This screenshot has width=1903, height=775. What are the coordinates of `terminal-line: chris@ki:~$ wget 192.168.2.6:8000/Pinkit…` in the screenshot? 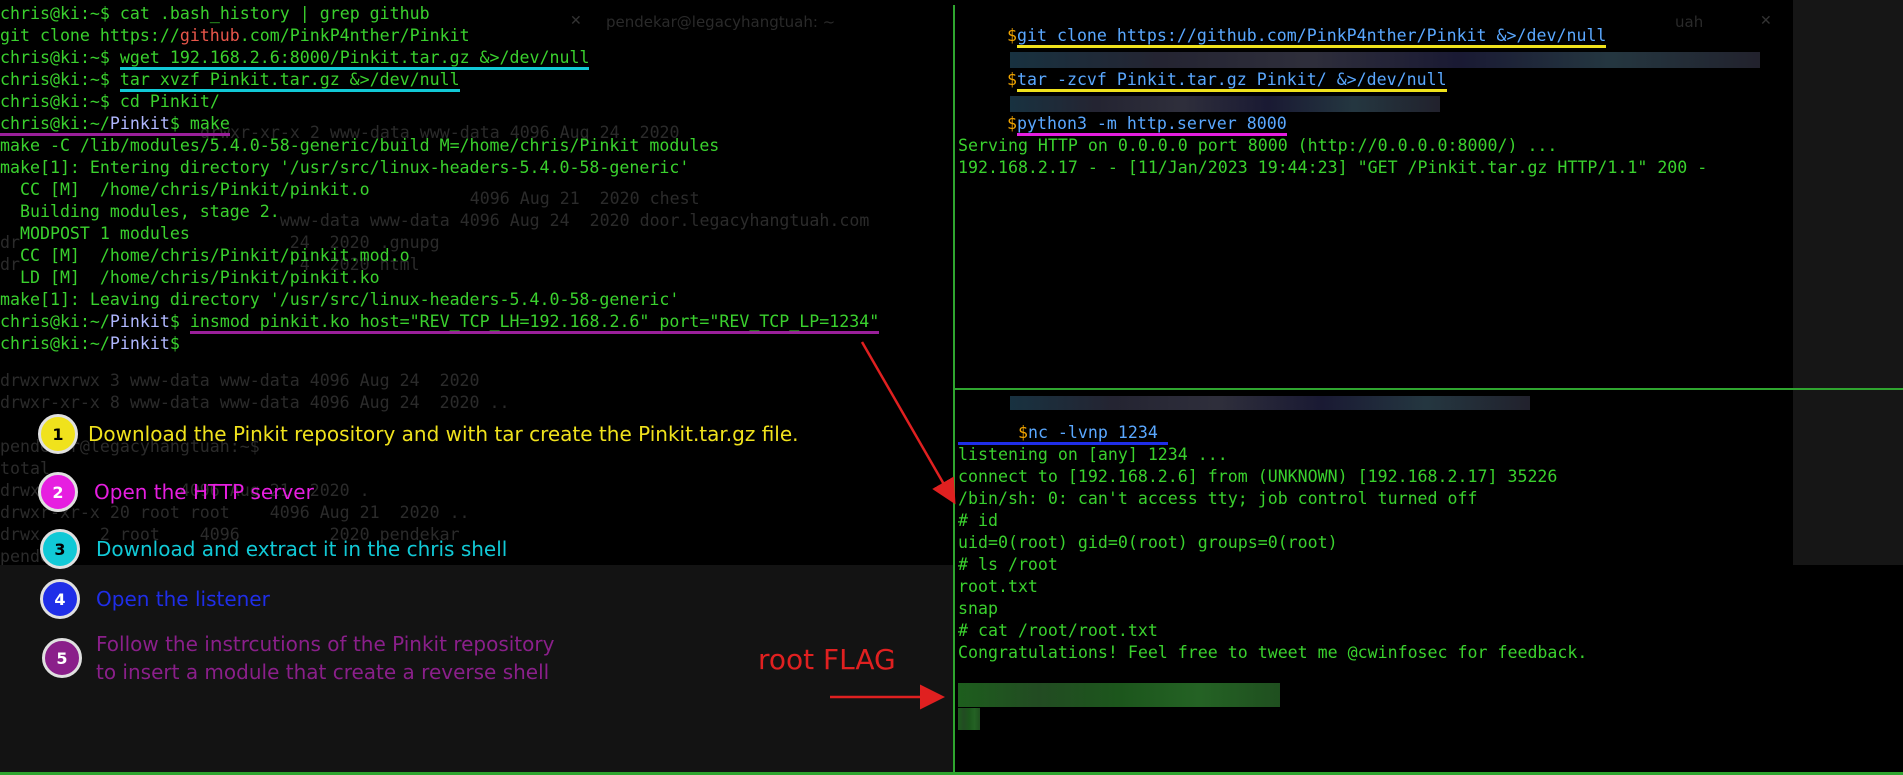 It's located at (295, 58).